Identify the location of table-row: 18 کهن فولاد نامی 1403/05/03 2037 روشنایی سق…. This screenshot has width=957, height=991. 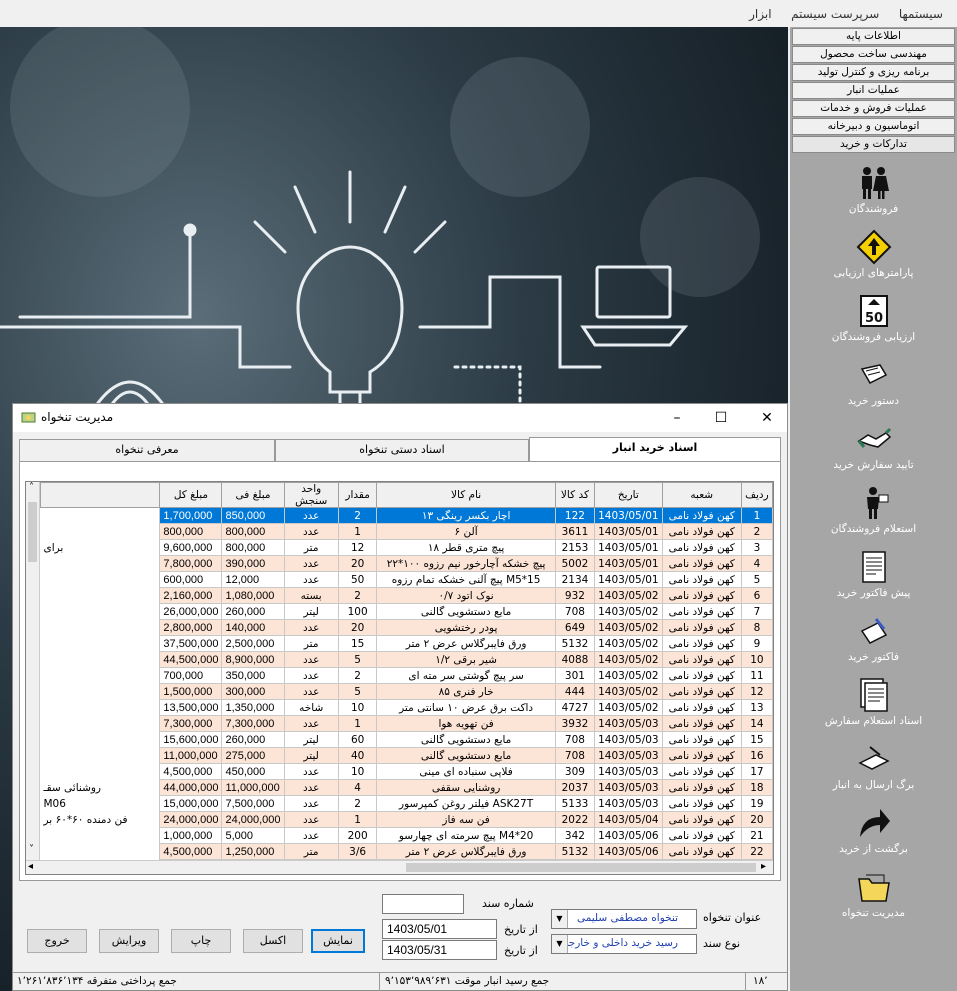
(406, 787).